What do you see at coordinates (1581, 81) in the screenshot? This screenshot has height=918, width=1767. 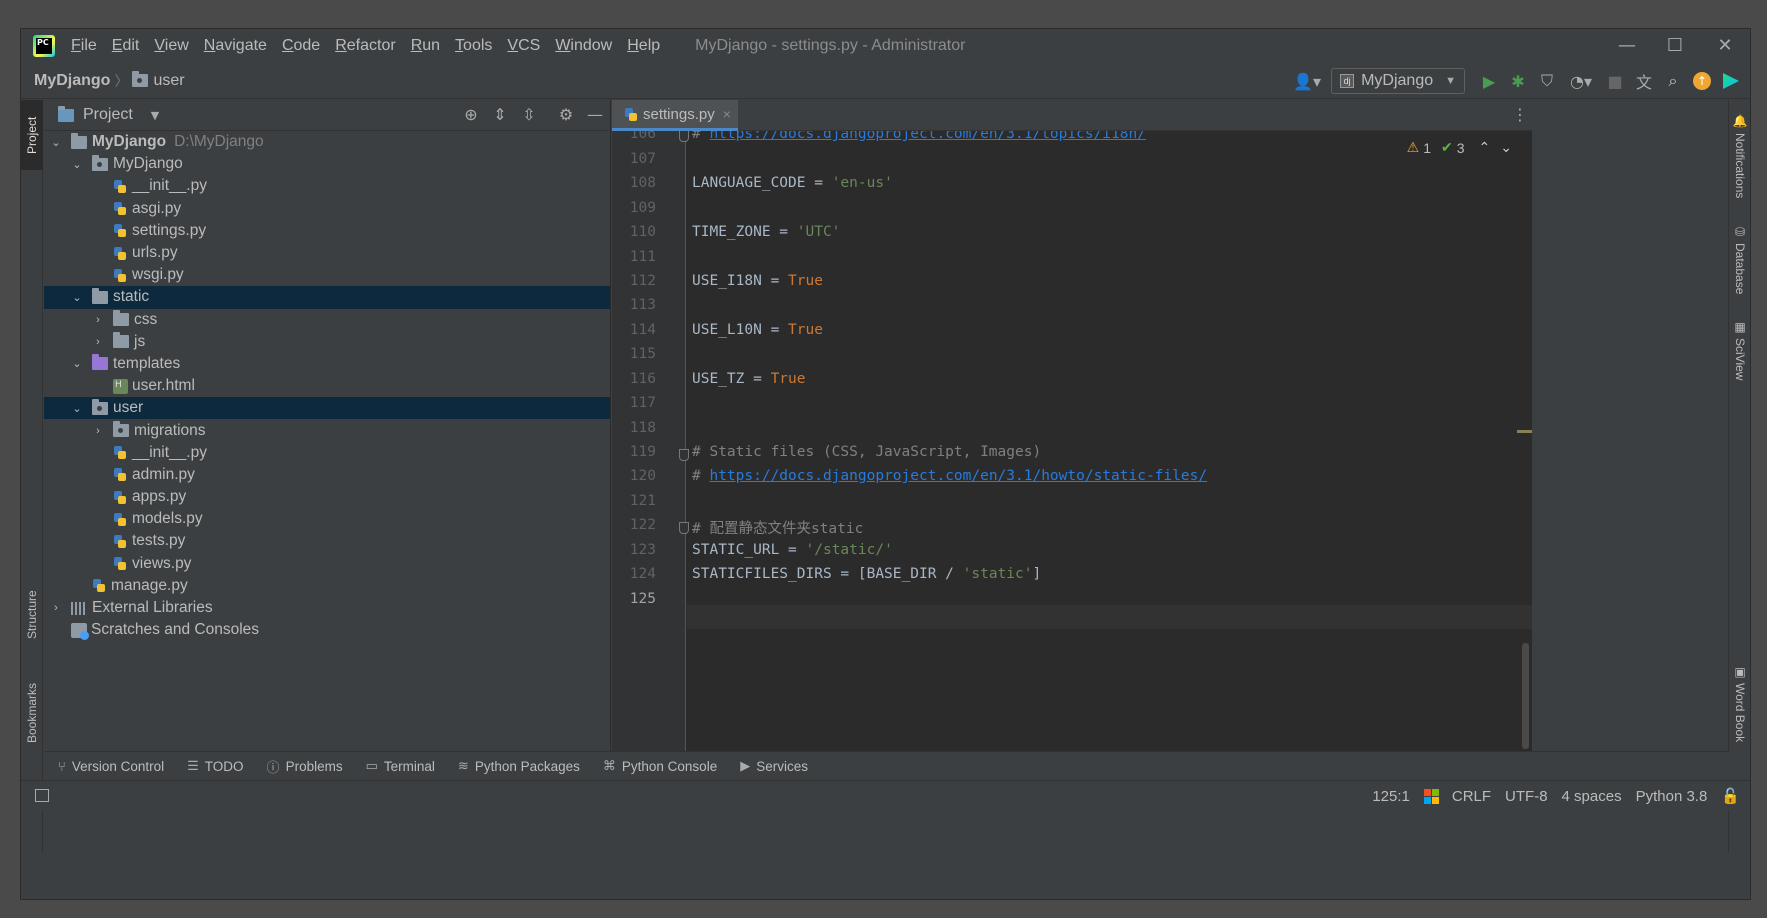 I see `profiler-icon: ◔▾` at bounding box center [1581, 81].